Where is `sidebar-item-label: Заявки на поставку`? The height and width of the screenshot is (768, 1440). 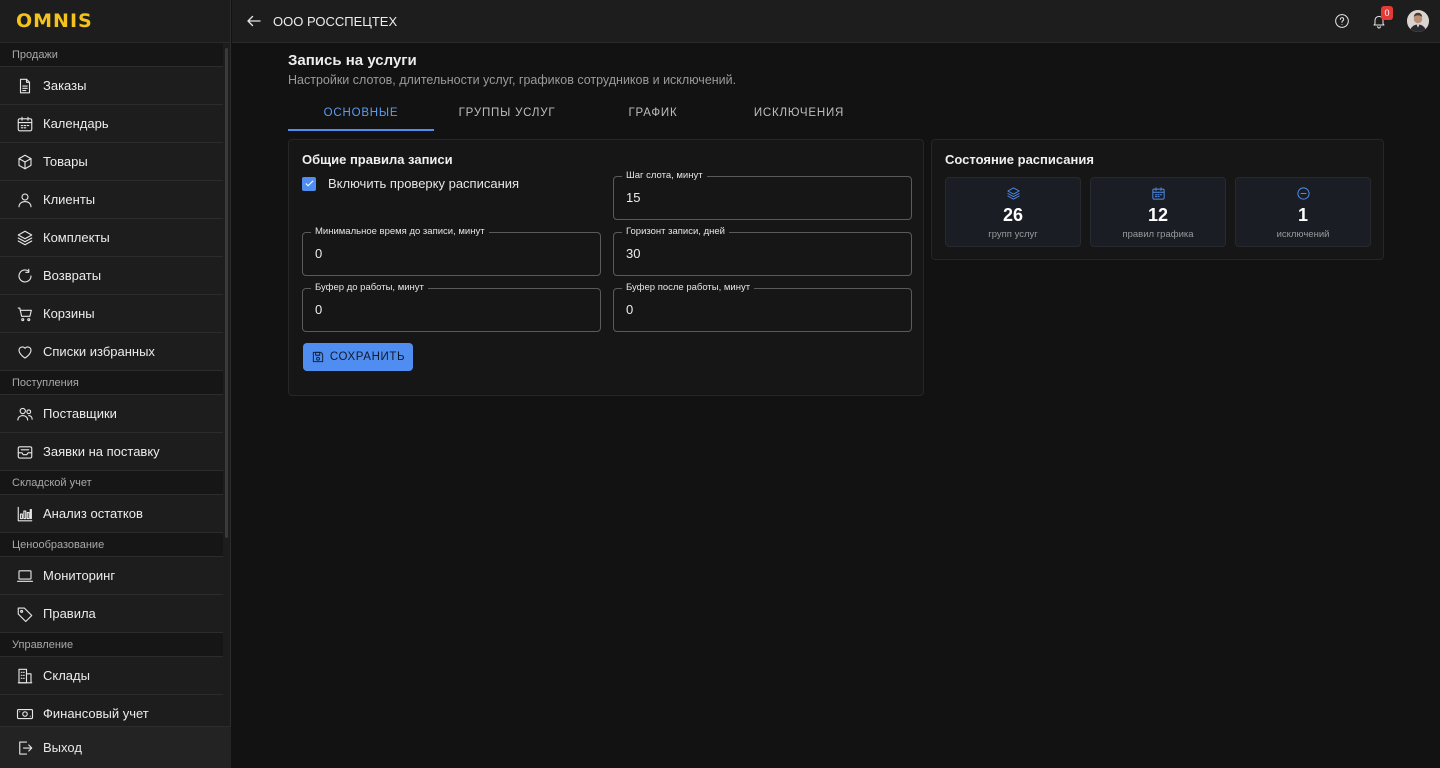 sidebar-item-label: Заявки на поставку is located at coordinates (101, 451).